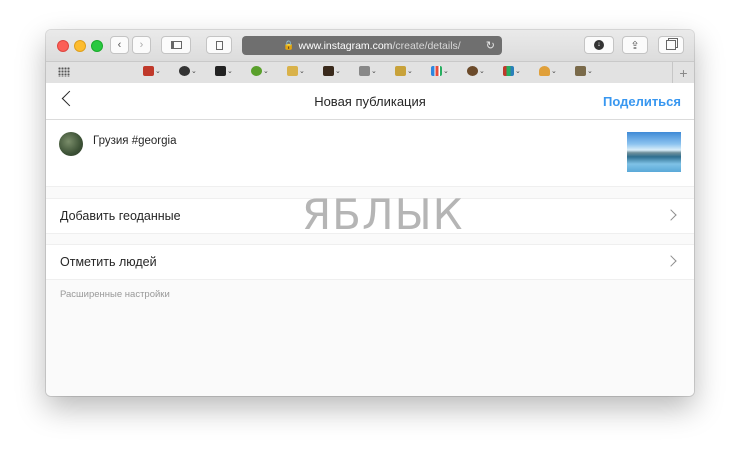 The image size is (740, 457). I want to click on page-title: Новая публикация, so click(370, 101).